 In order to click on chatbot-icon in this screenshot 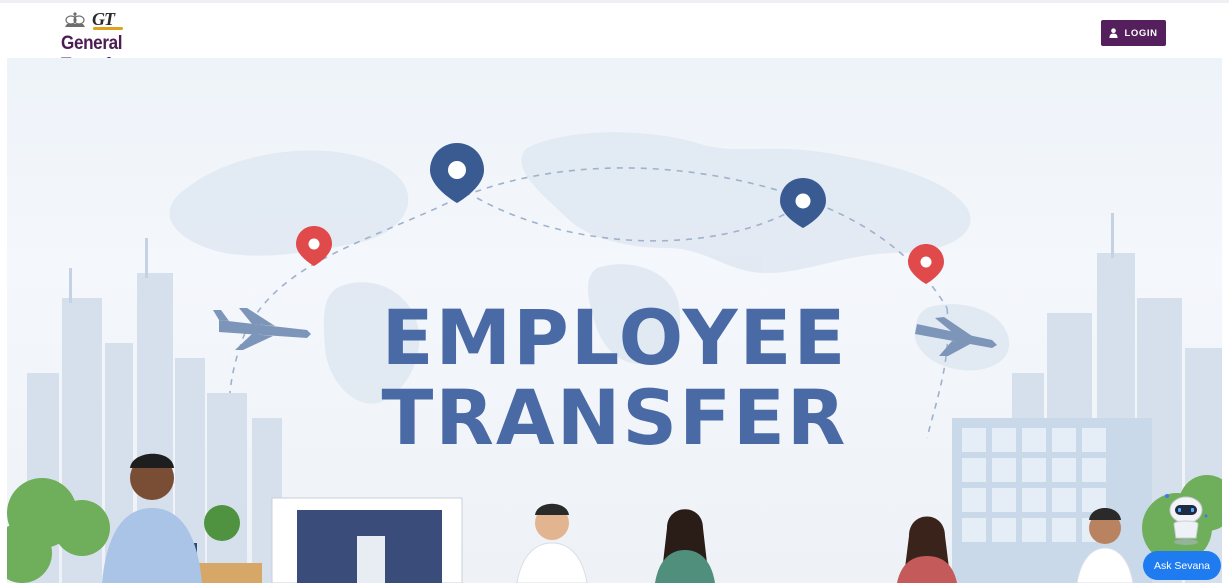, I will do `click(1186, 519)`.